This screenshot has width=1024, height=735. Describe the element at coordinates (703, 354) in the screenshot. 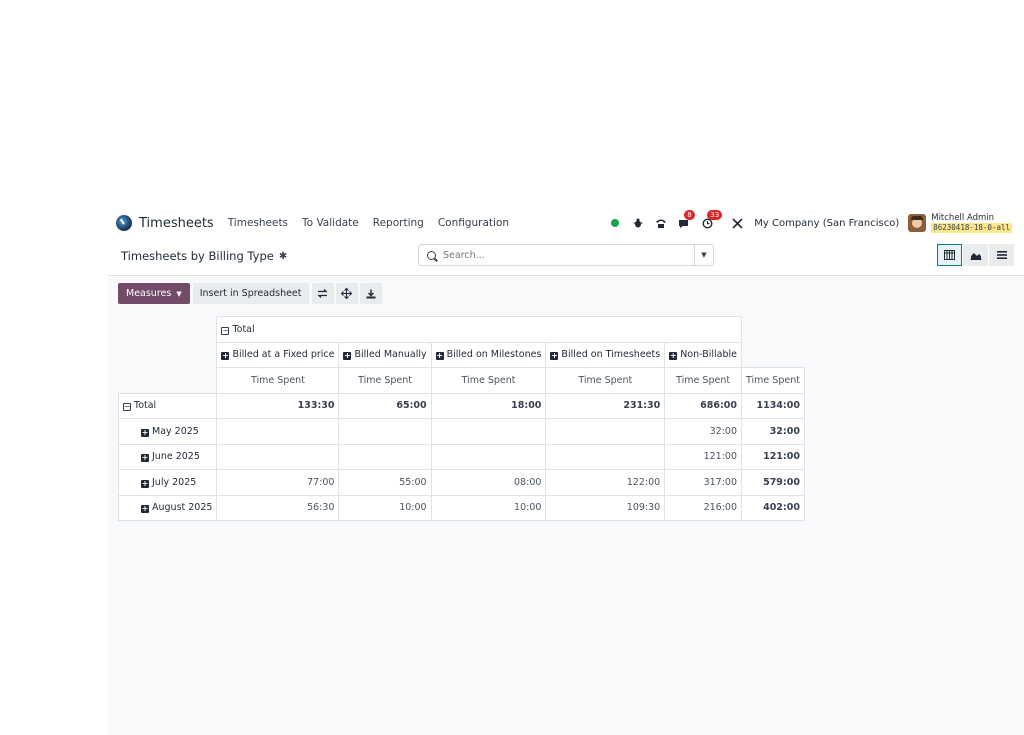

I see `column-header: + Non-Billable` at that location.